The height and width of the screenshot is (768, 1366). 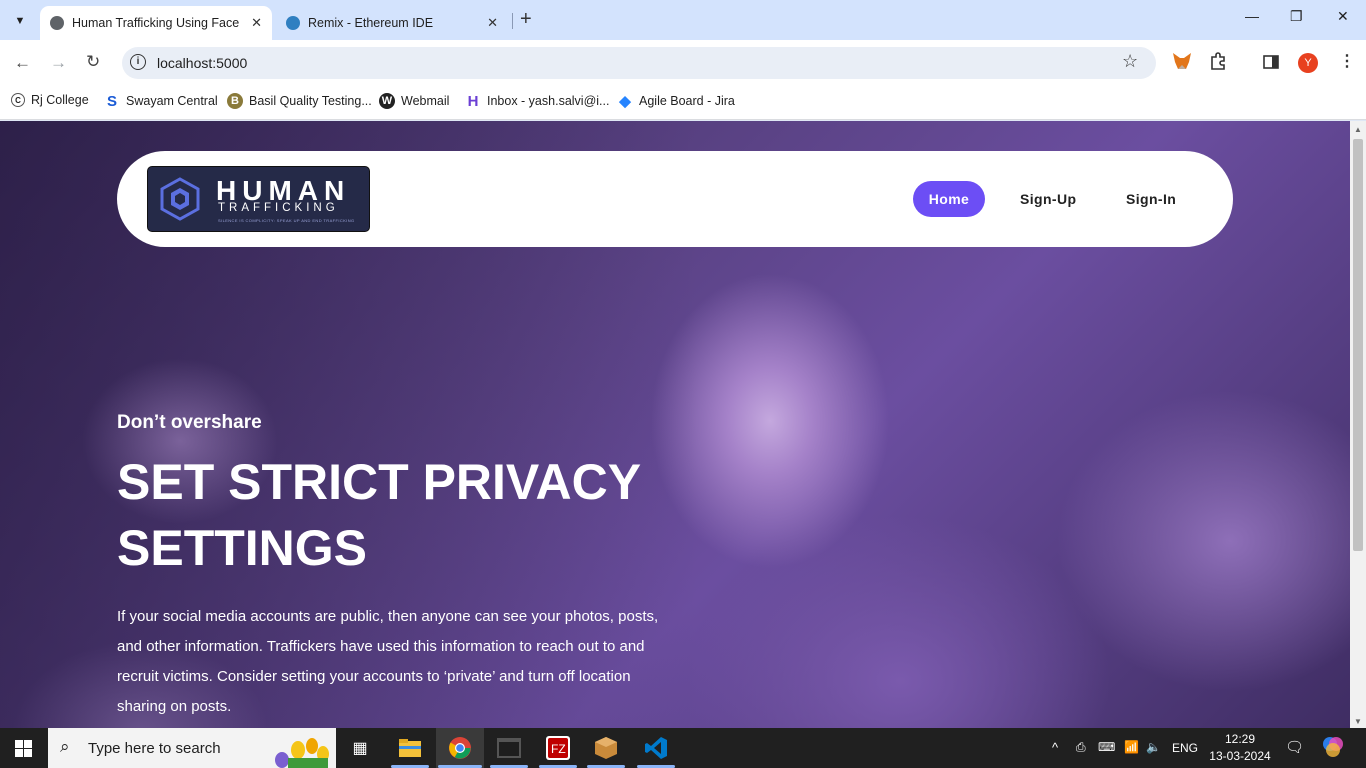 What do you see at coordinates (111, 101) in the screenshot?
I see `swayam-icon: S` at bounding box center [111, 101].